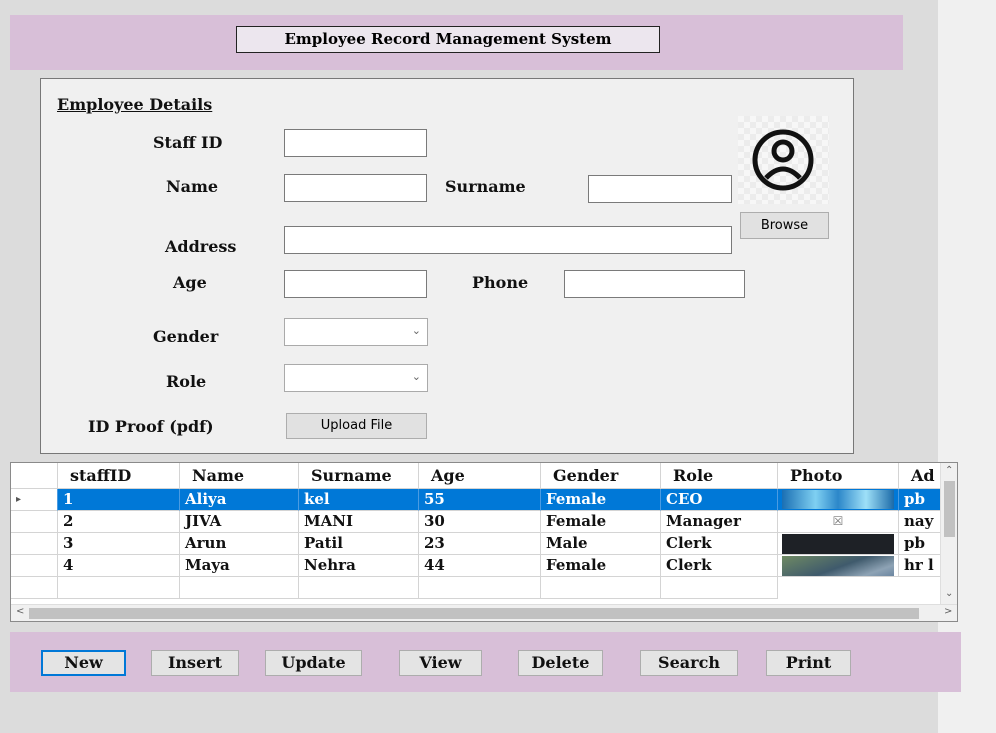  What do you see at coordinates (719, 500) in the screenshot?
I see `table-cell: CEO` at bounding box center [719, 500].